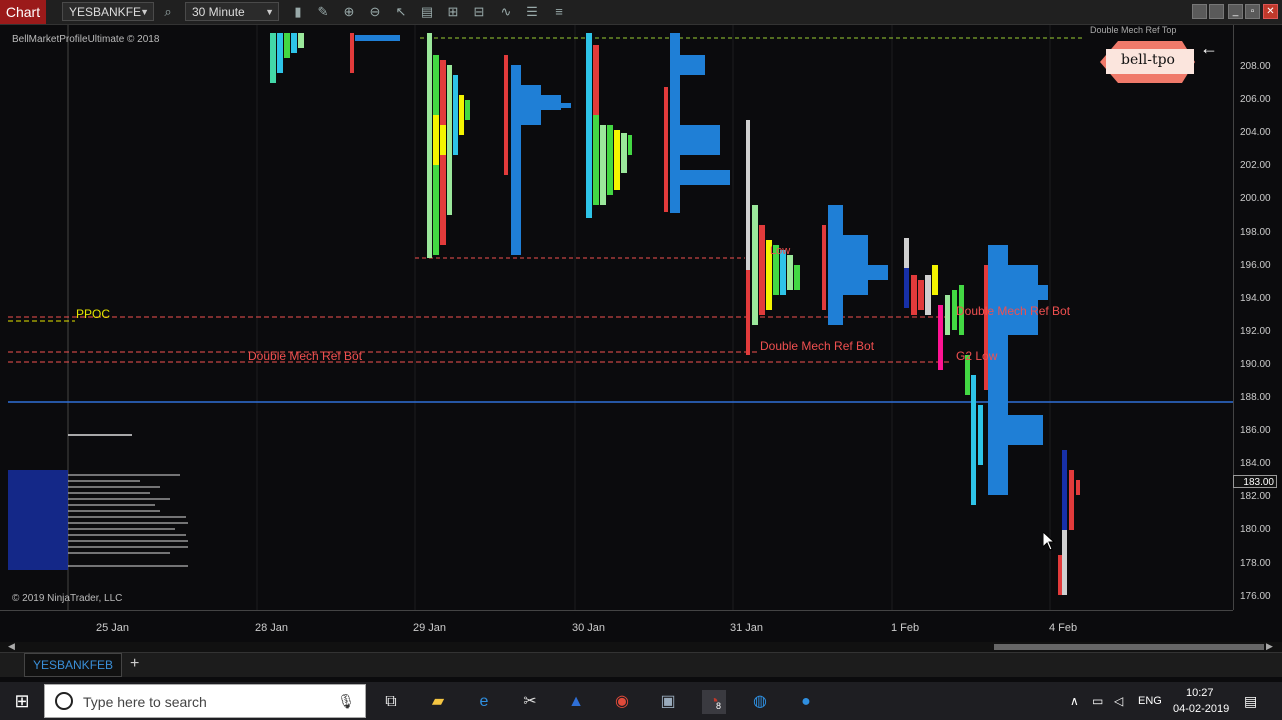 This screenshot has height=720, width=1282. Describe the element at coordinates (401, 12) in the screenshot. I see `pointer-icon: ↖` at that location.